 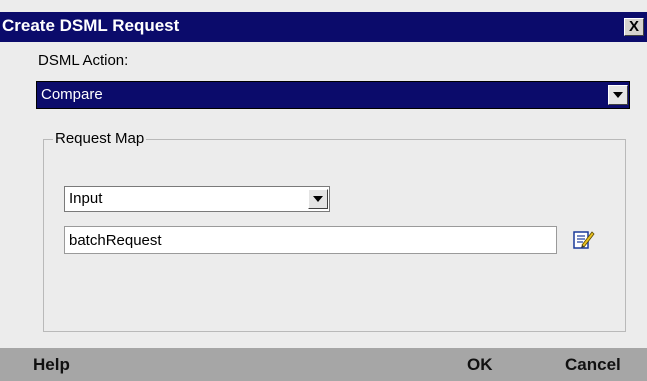 I want to click on help-button: Help, so click(x=51, y=365).